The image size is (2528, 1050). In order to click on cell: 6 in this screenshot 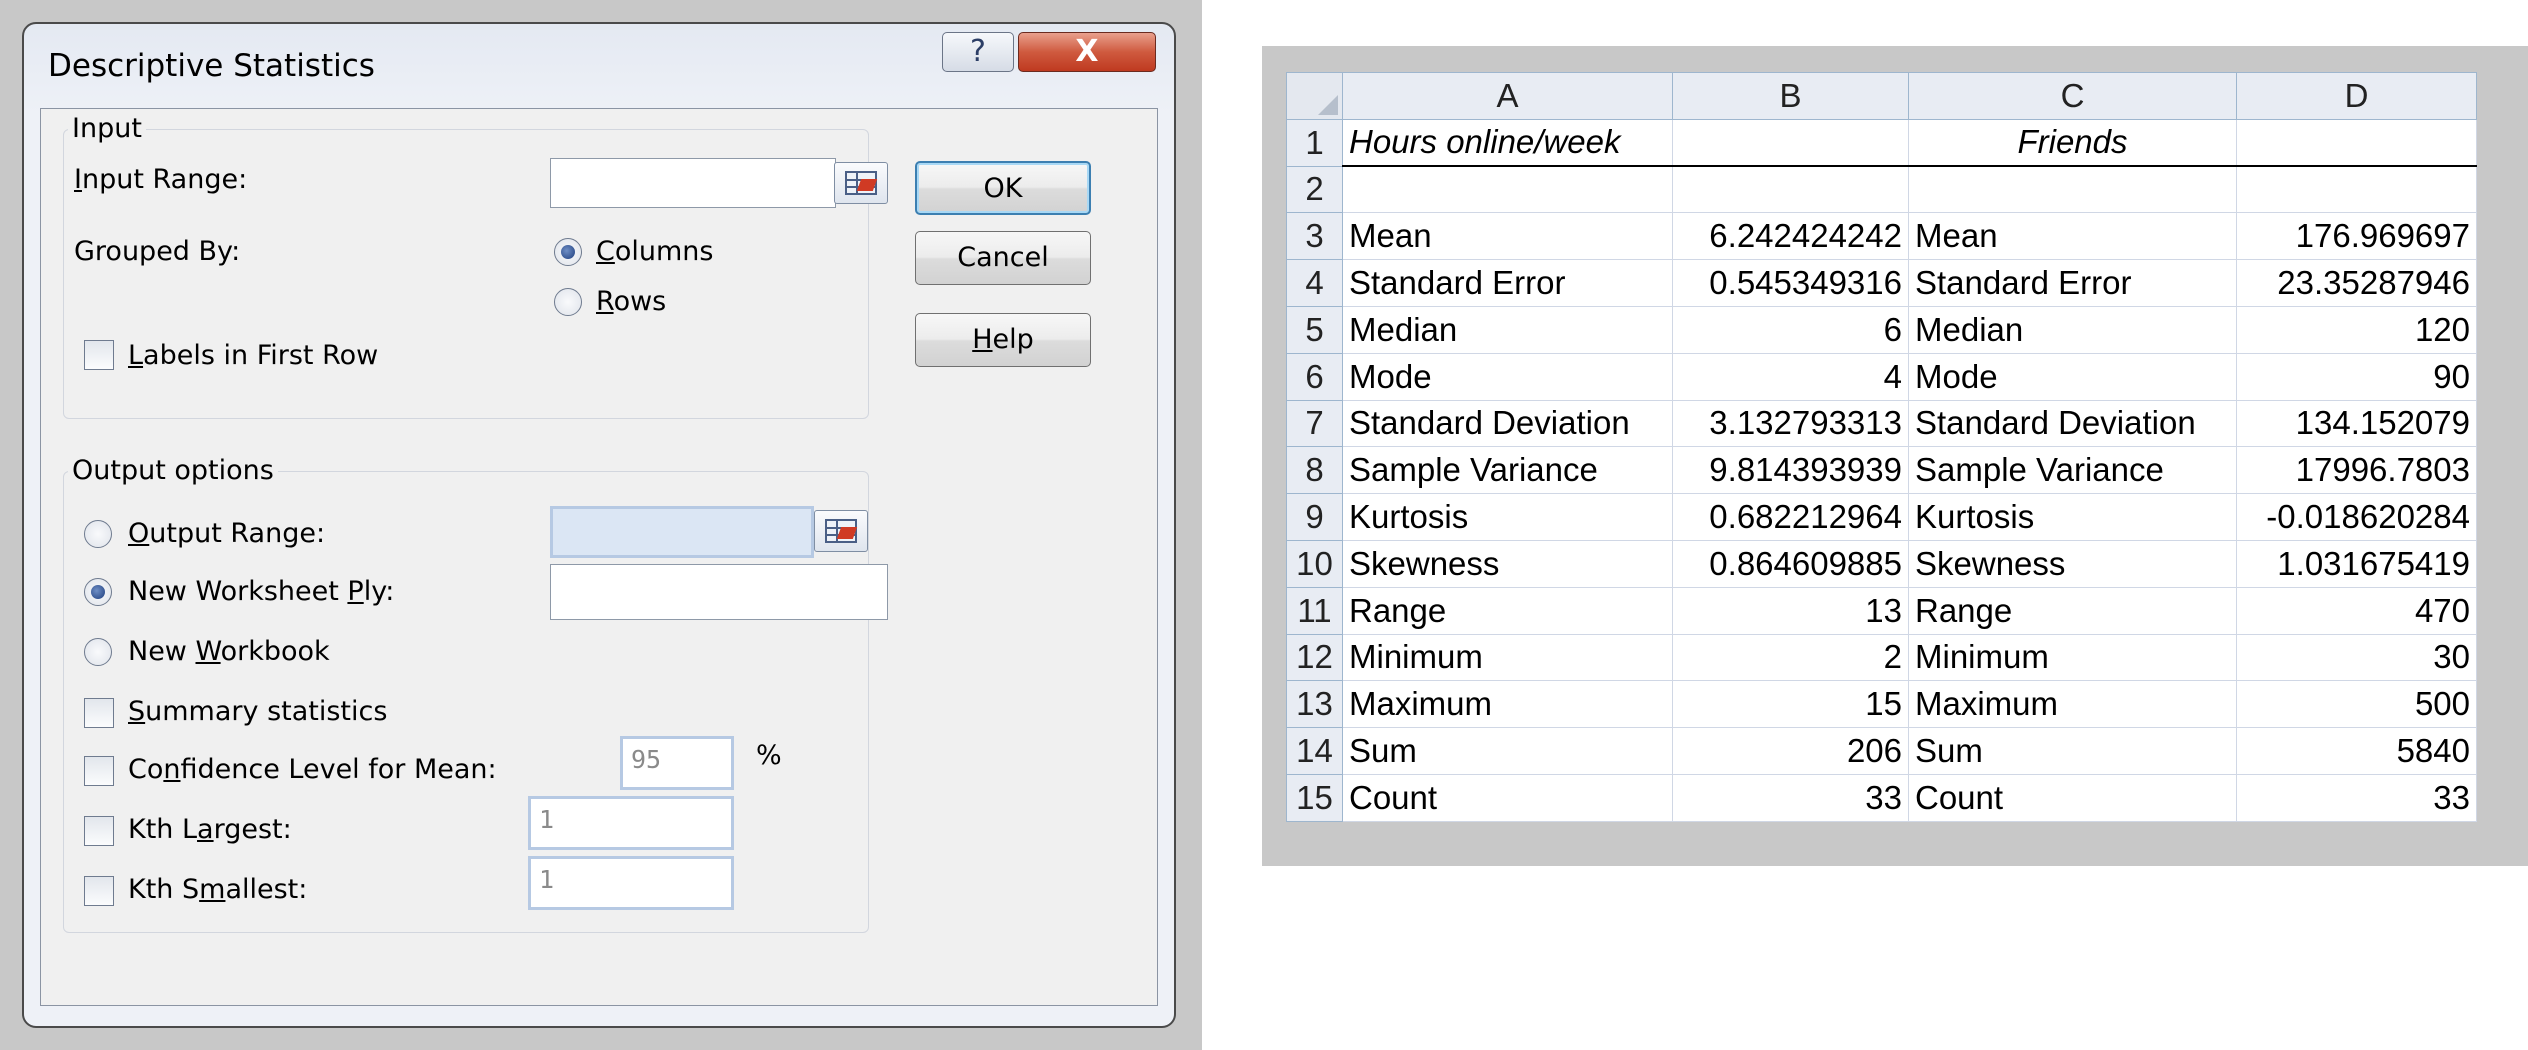, I will do `click(1790, 329)`.